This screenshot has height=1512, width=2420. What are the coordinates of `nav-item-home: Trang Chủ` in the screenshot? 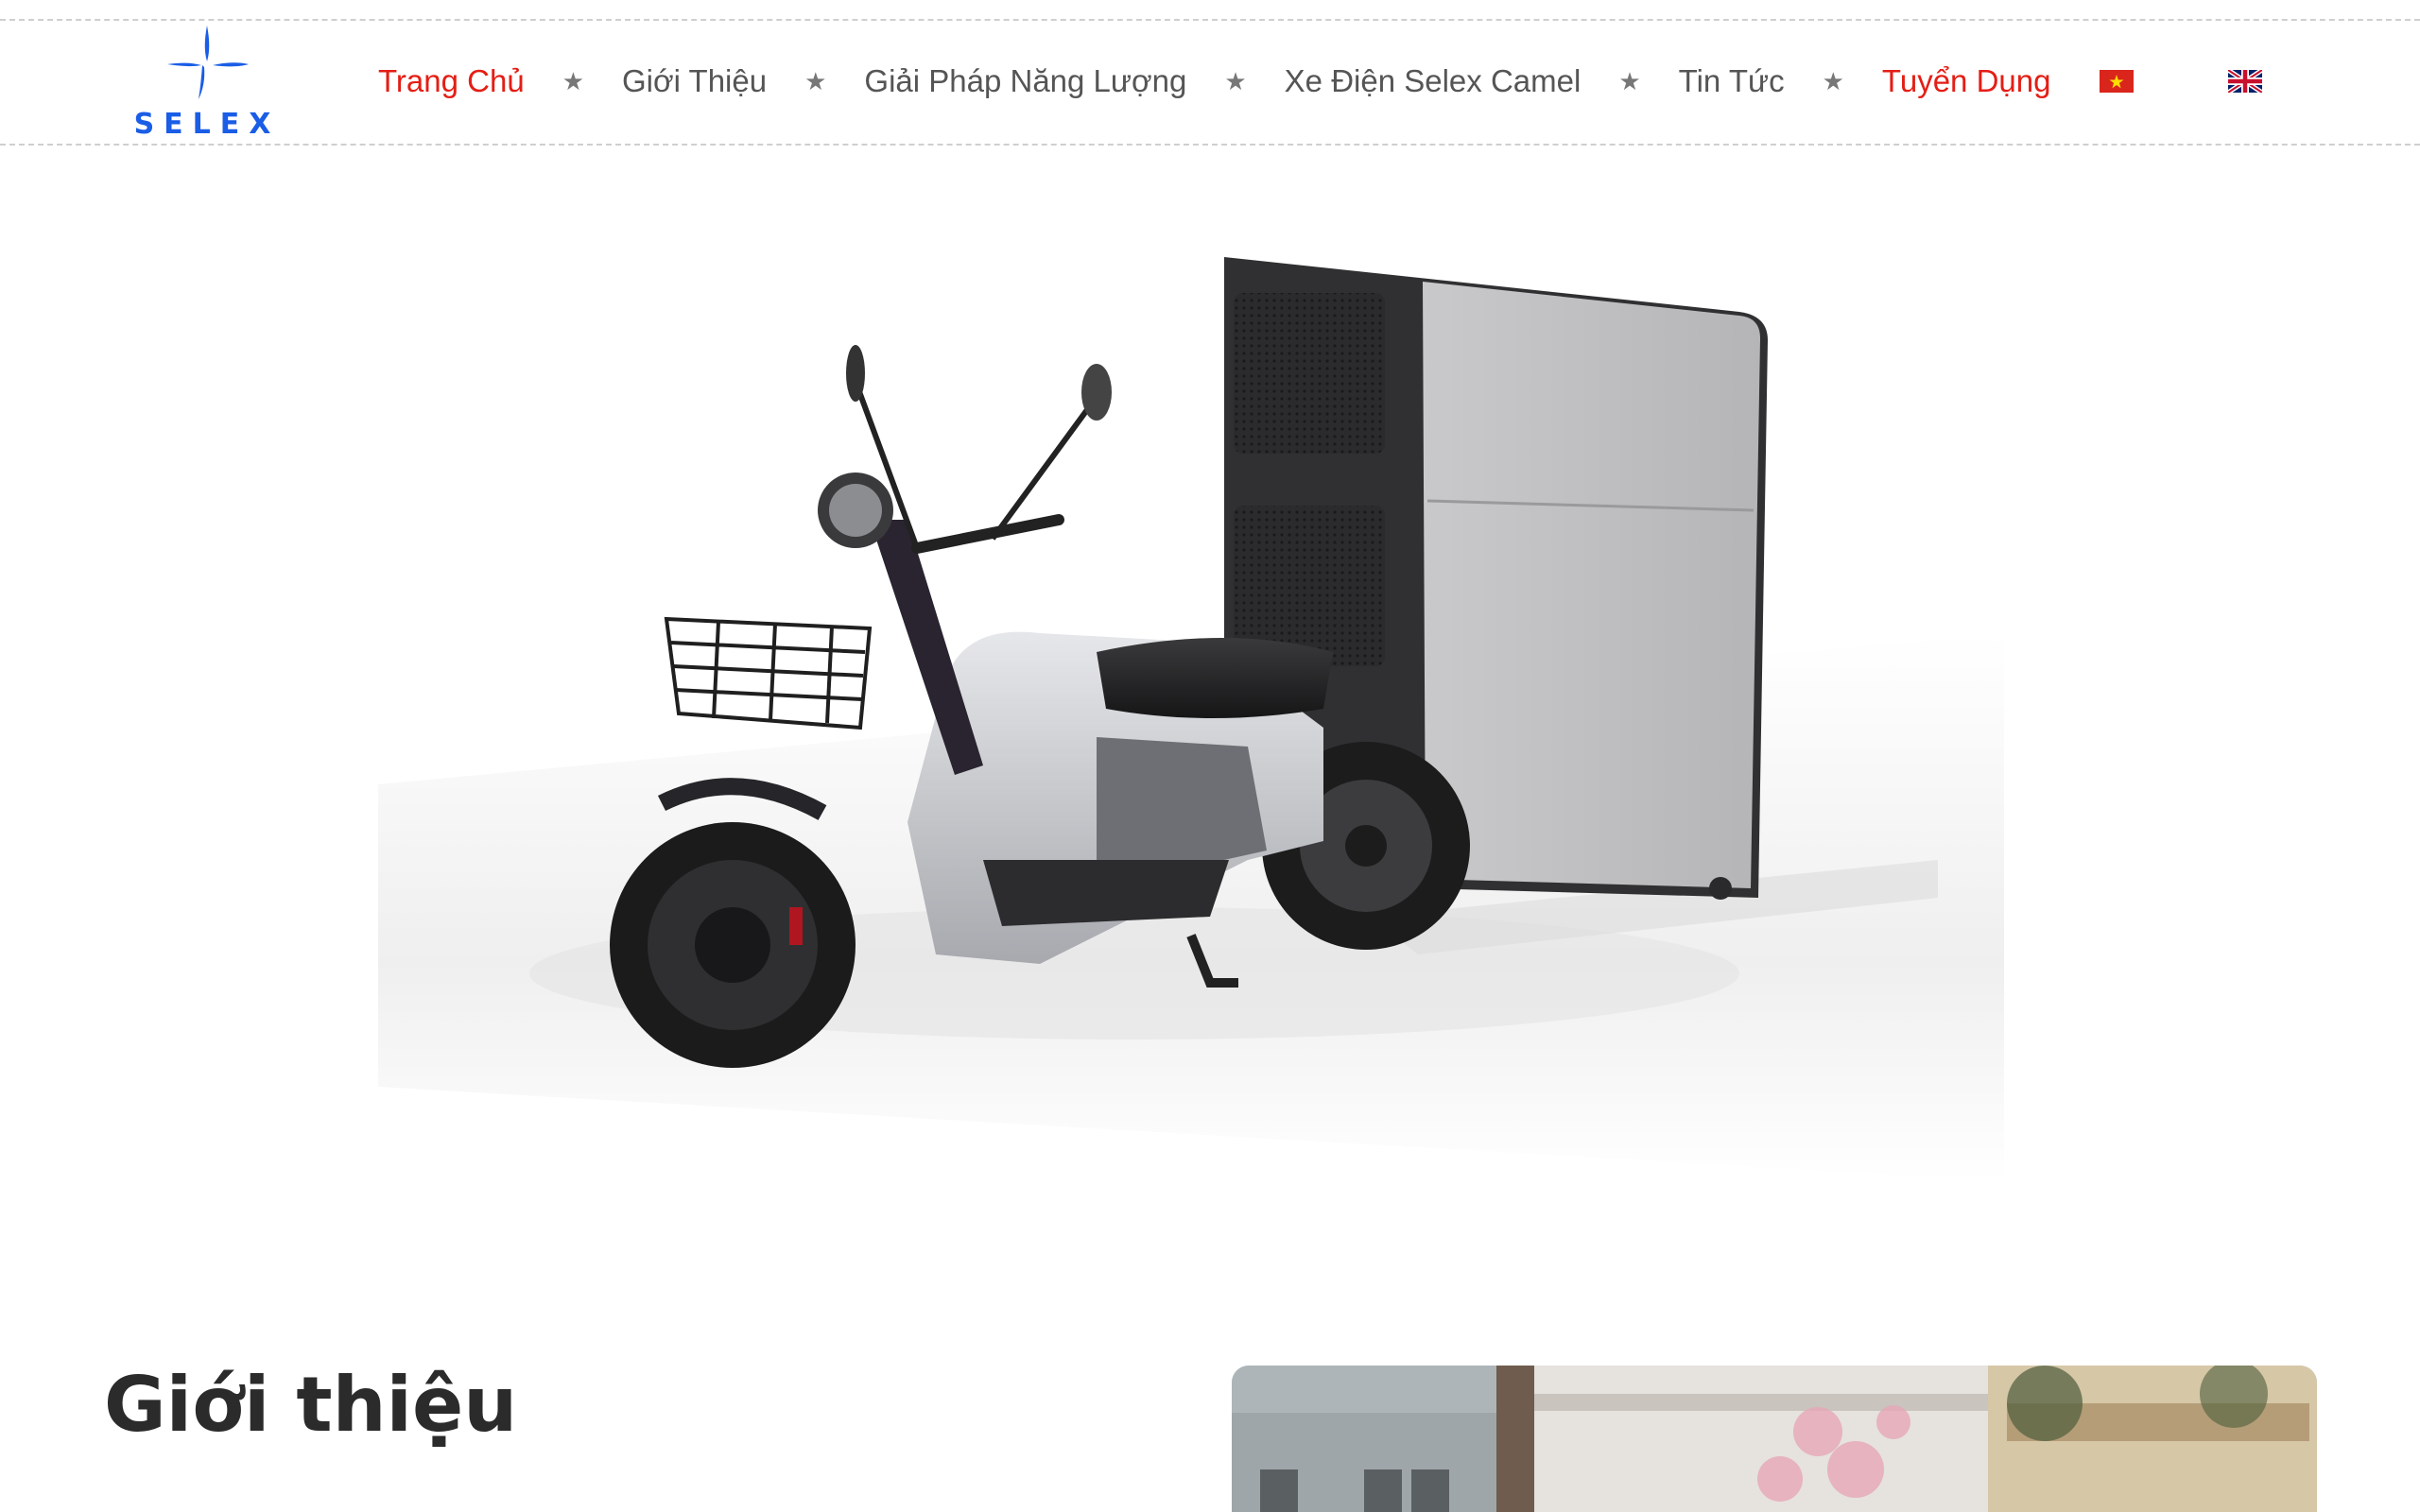 It's located at (451, 81).